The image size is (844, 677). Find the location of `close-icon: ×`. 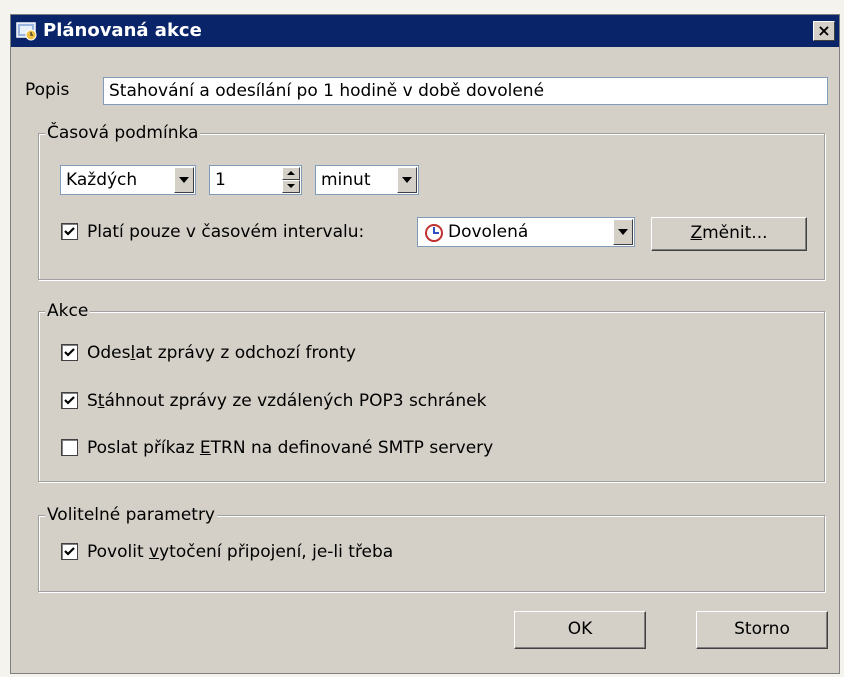

close-icon: × is located at coordinates (824, 30).